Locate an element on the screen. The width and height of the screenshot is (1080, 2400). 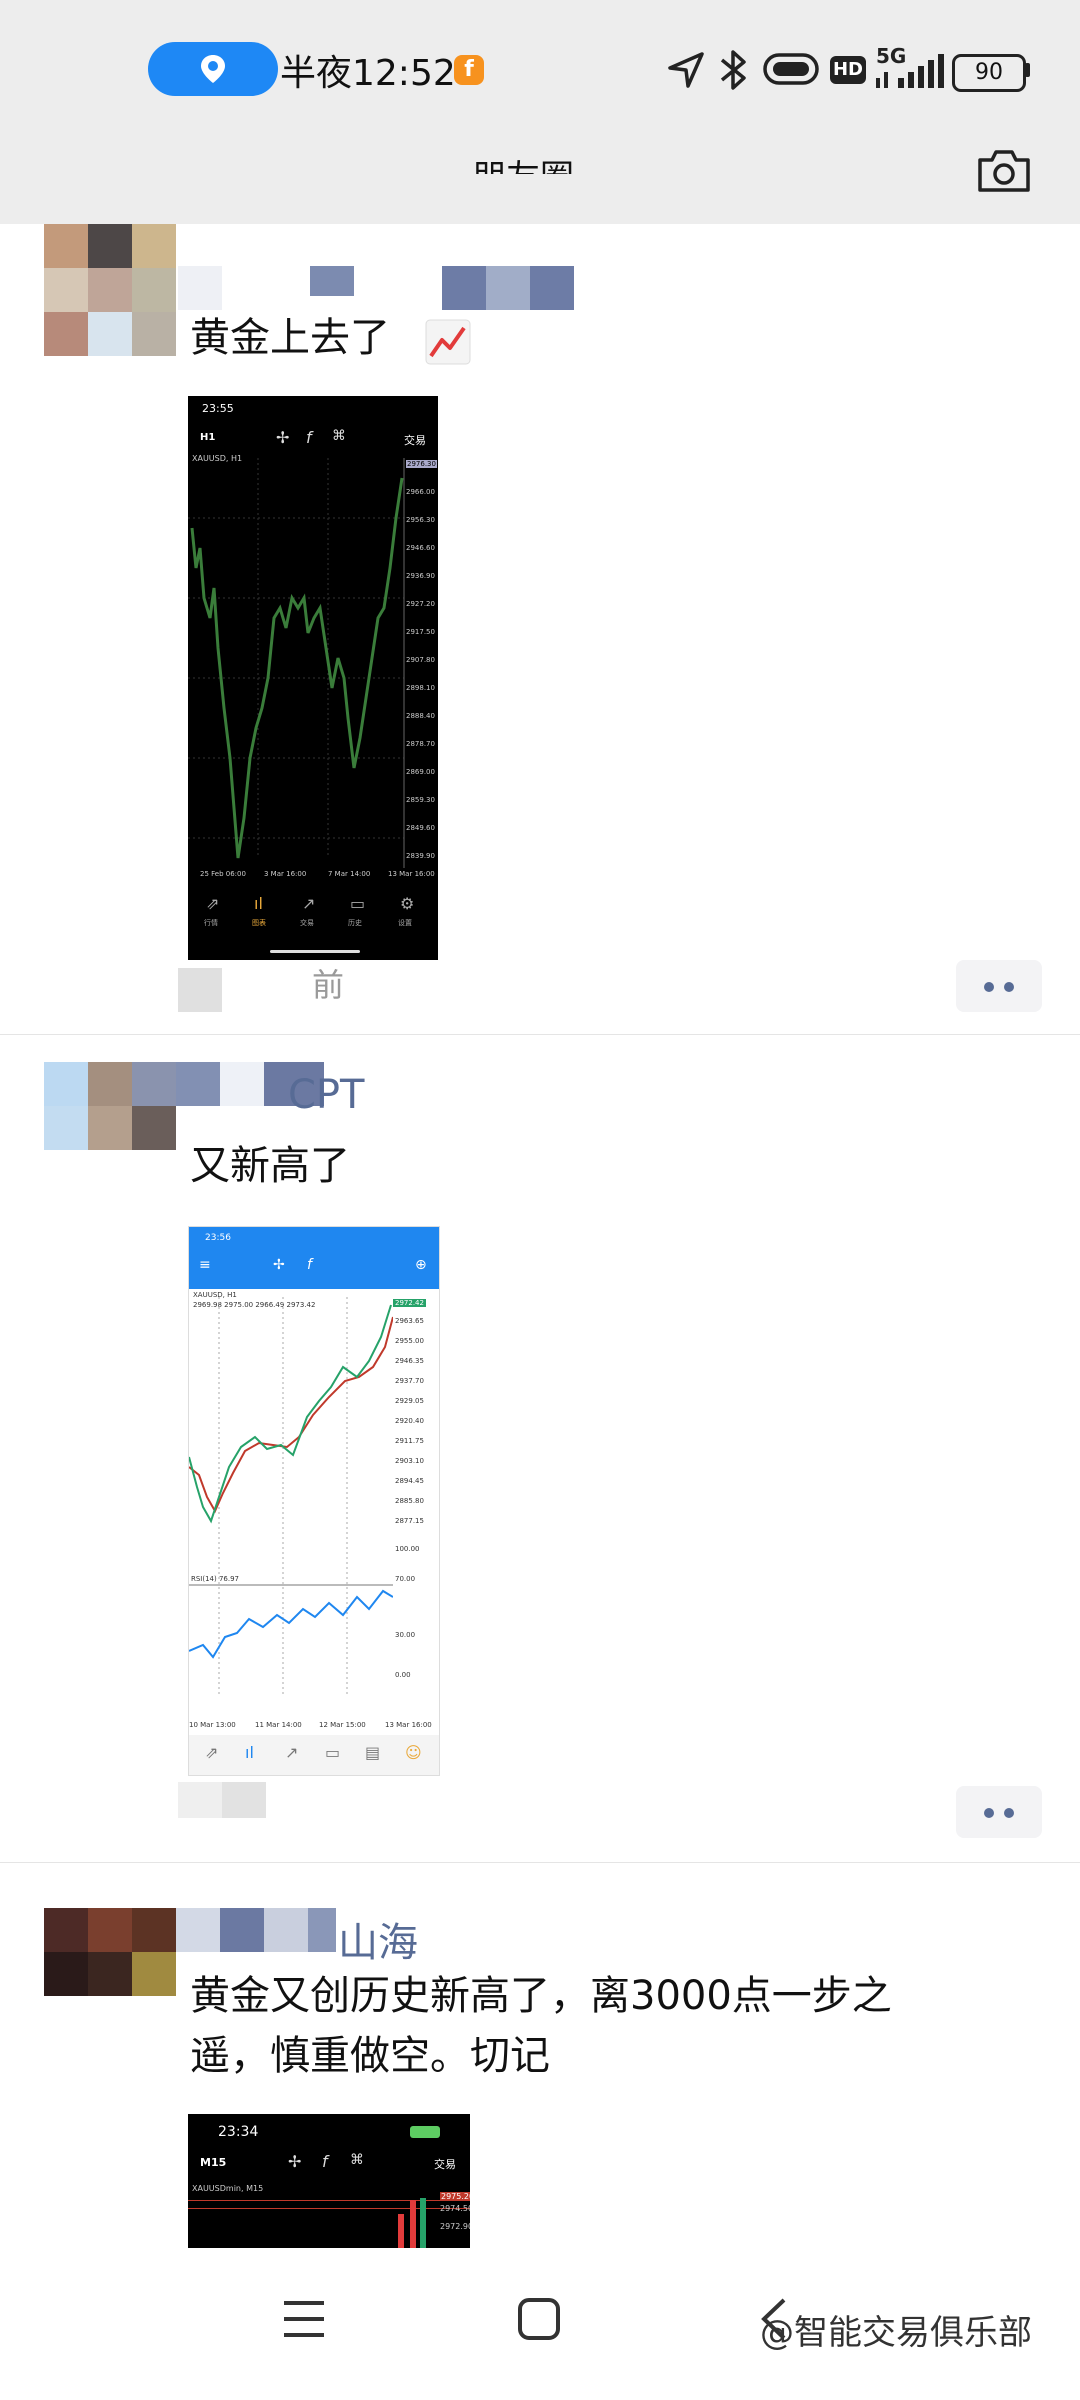
battery-tip is located at coordinates (1027, 70).